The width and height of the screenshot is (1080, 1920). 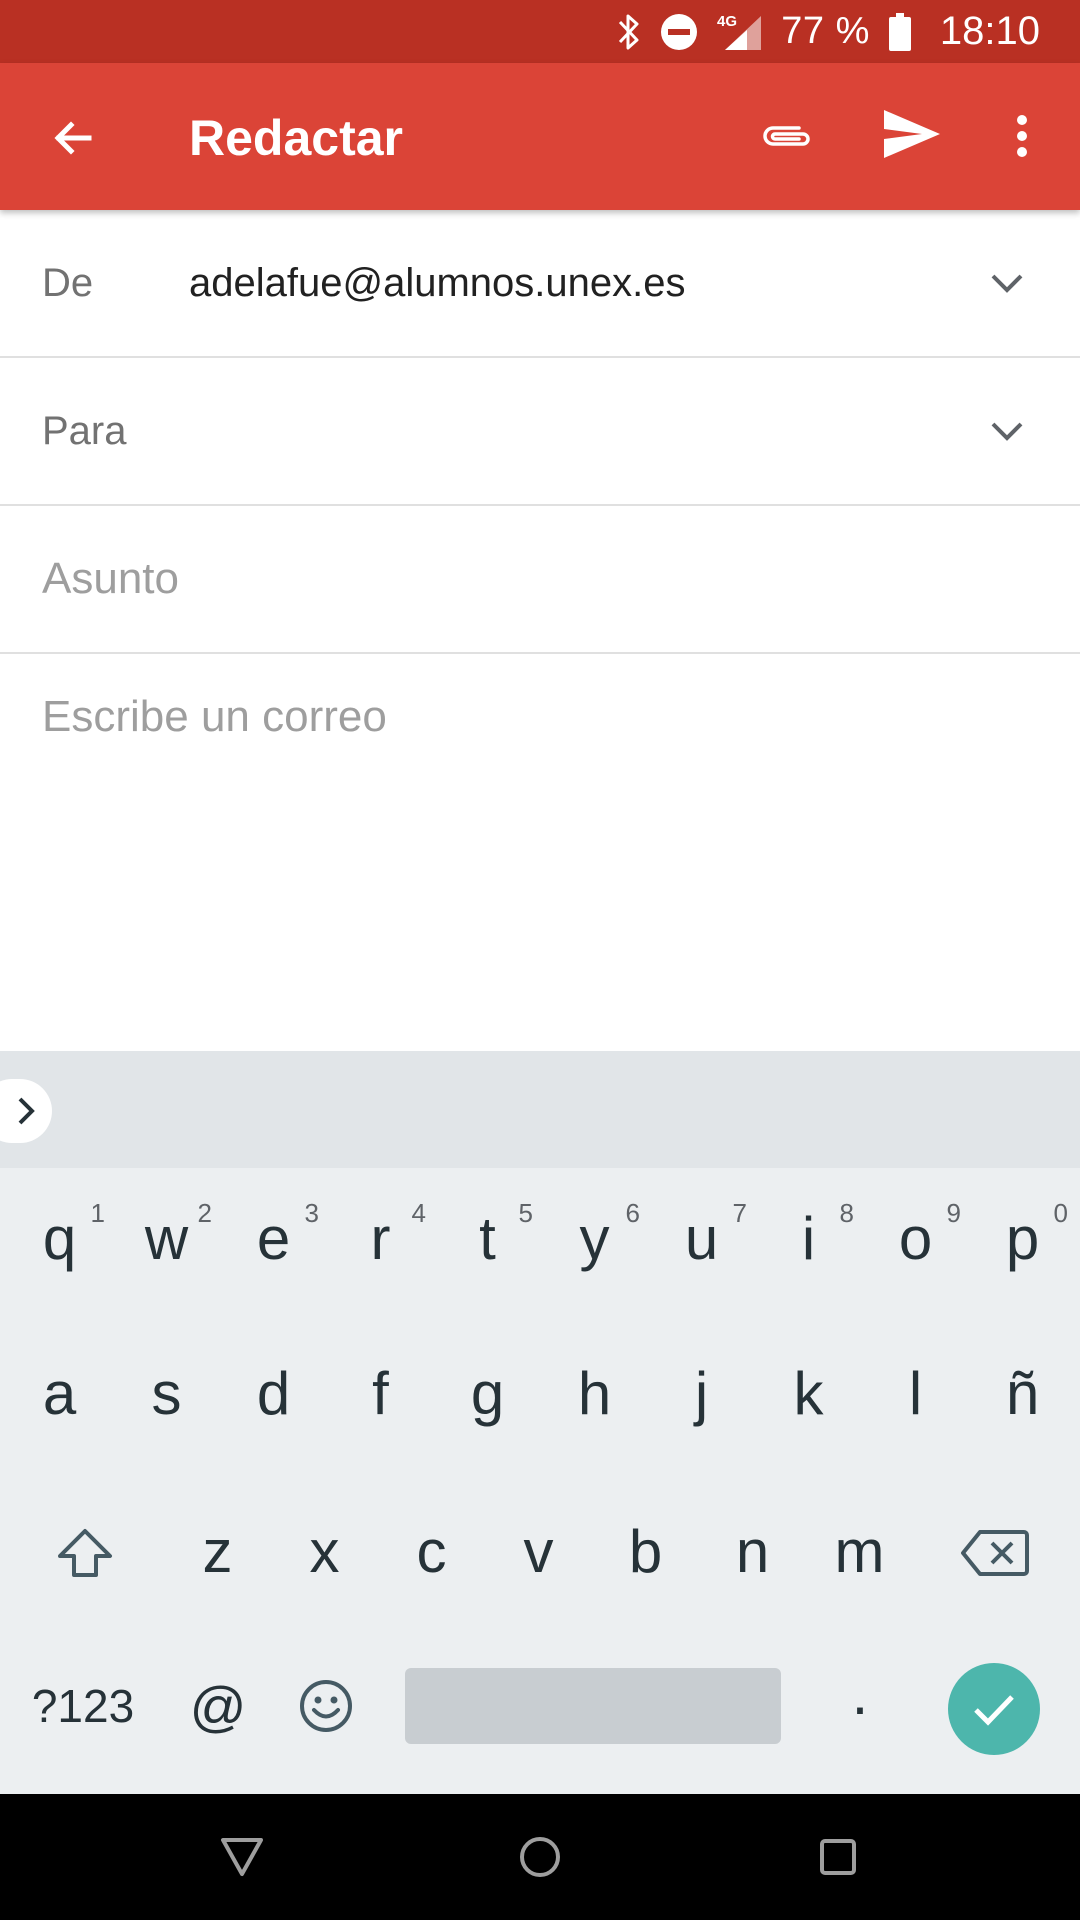 What do you see at coordinates (324, 1551) in the screenshot?
I see `key-x: x` at bounding box center [324, 1551].